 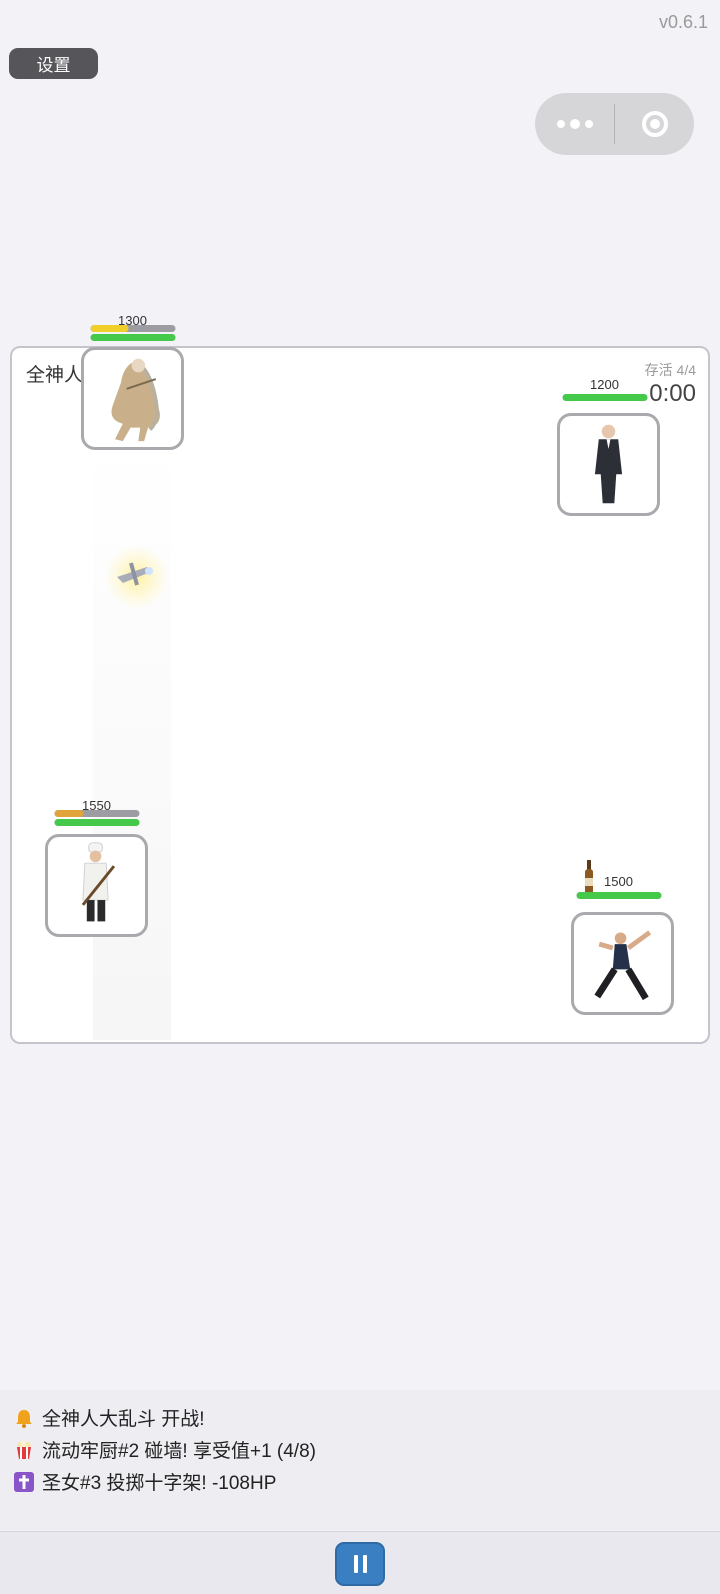 I want to click on cross-icon, so click(x=24, y=1481).